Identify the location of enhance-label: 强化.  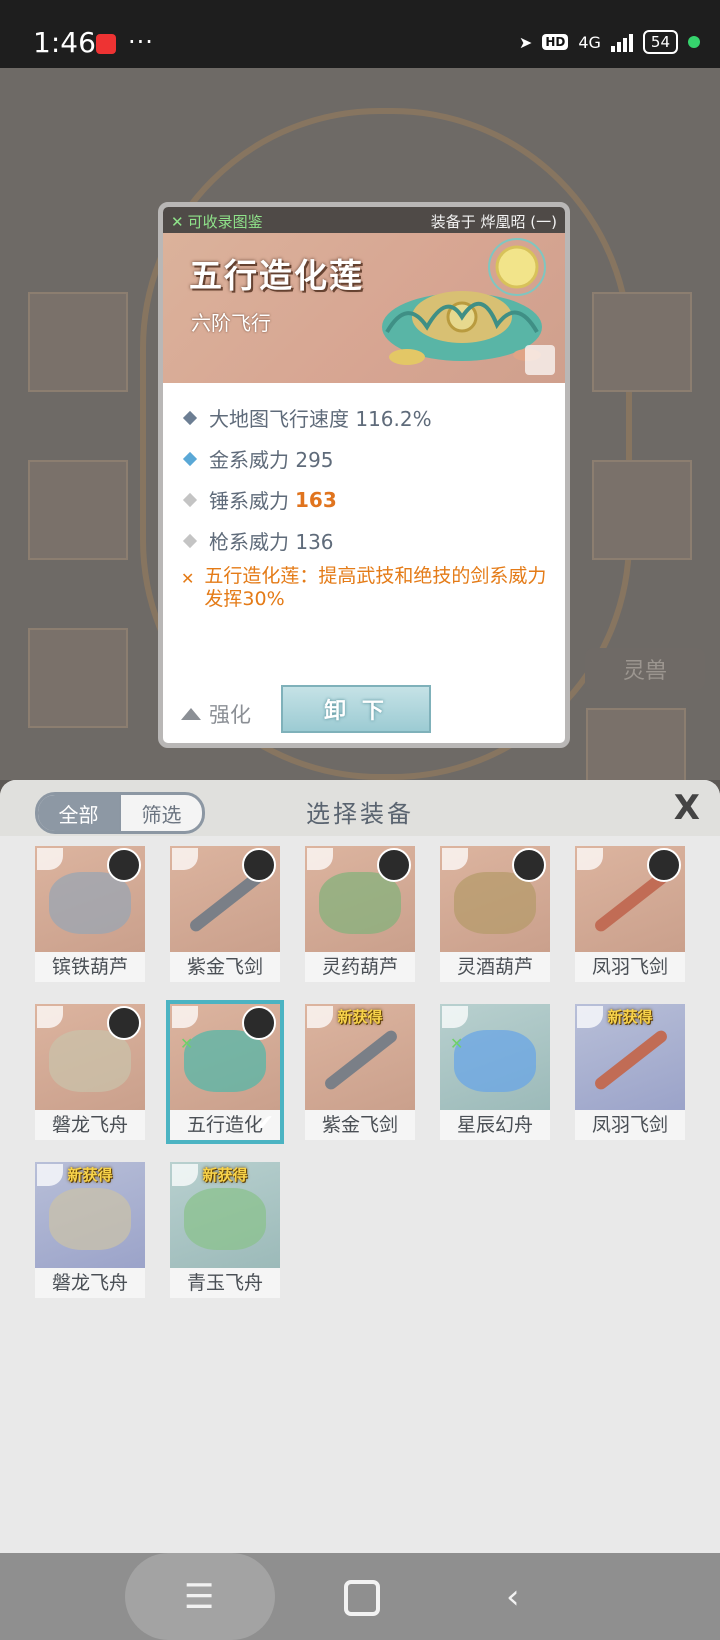
(230, 715).